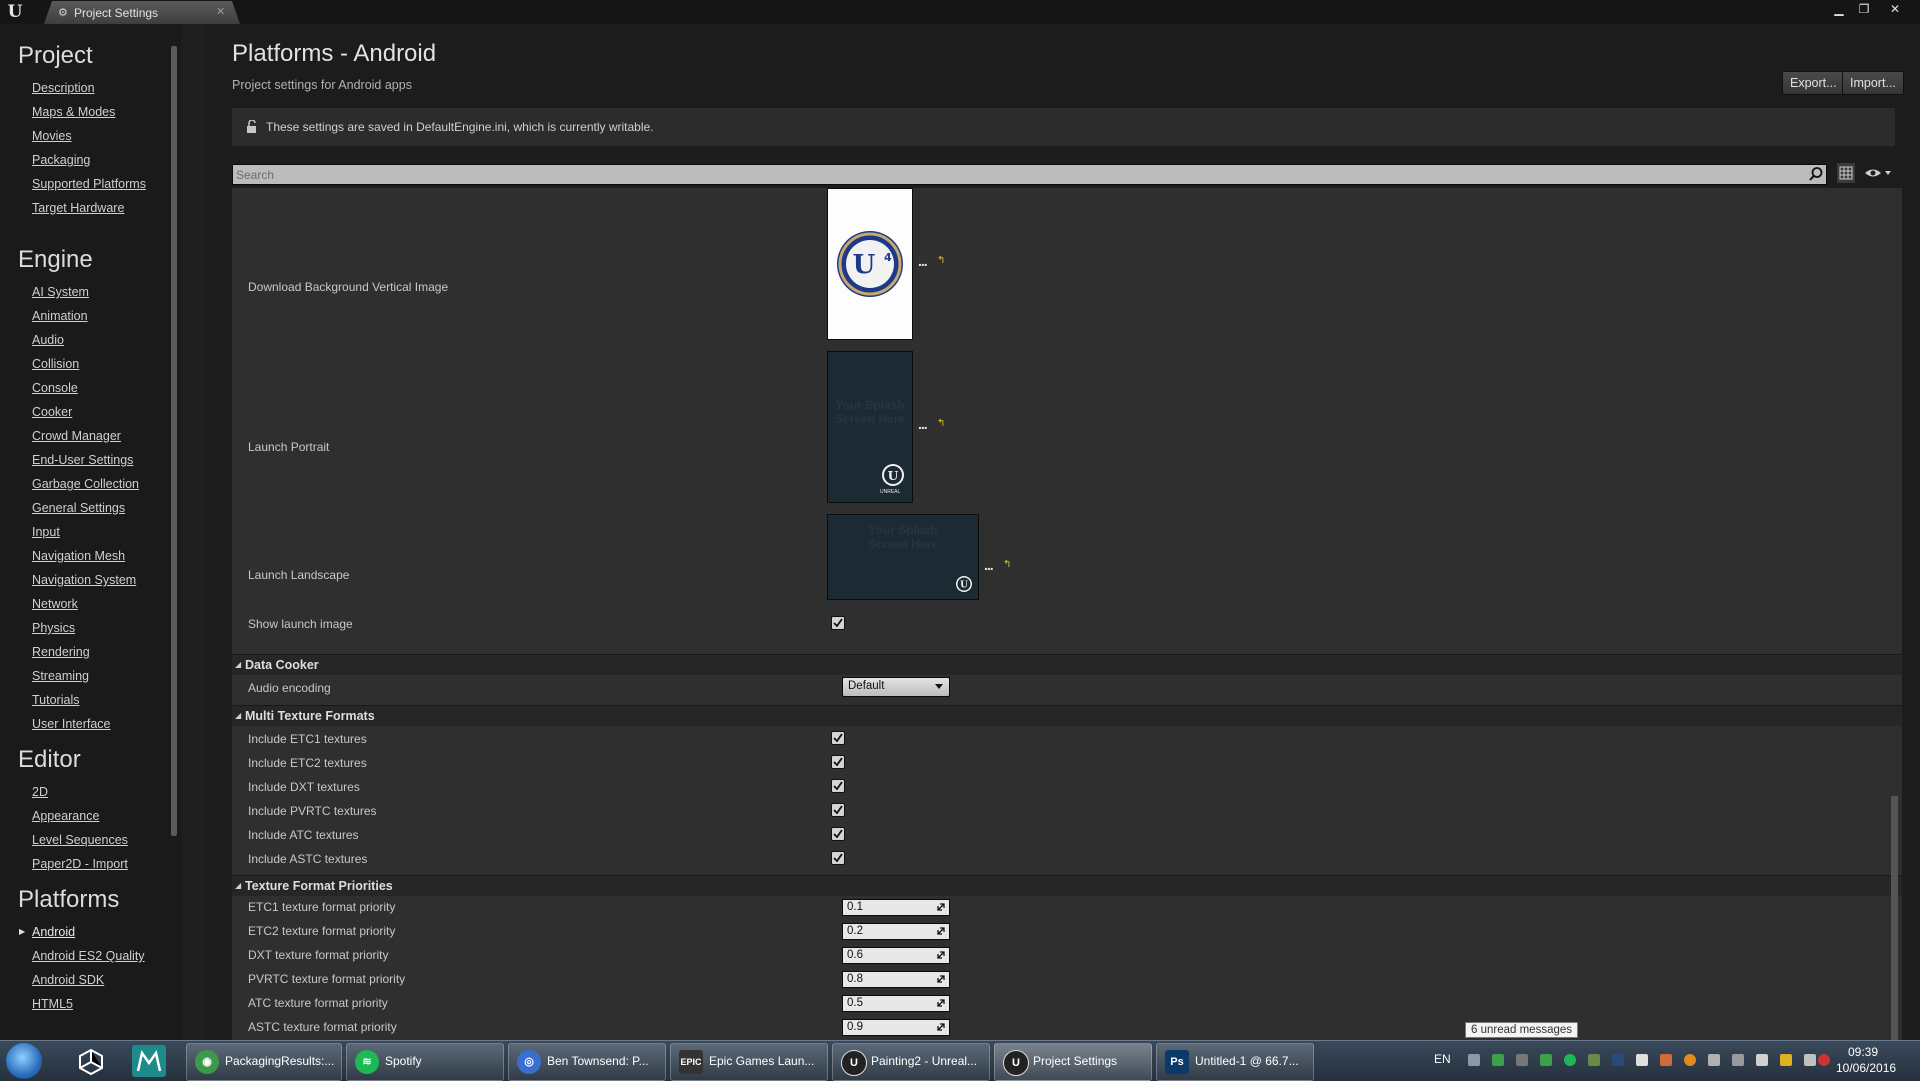 The image size is (1920, 1081). What do you see at coordinates (80, 818) in the screenshot?
I see `sidebar-item-appearance: Appearance` at bounding box center [80, 818].